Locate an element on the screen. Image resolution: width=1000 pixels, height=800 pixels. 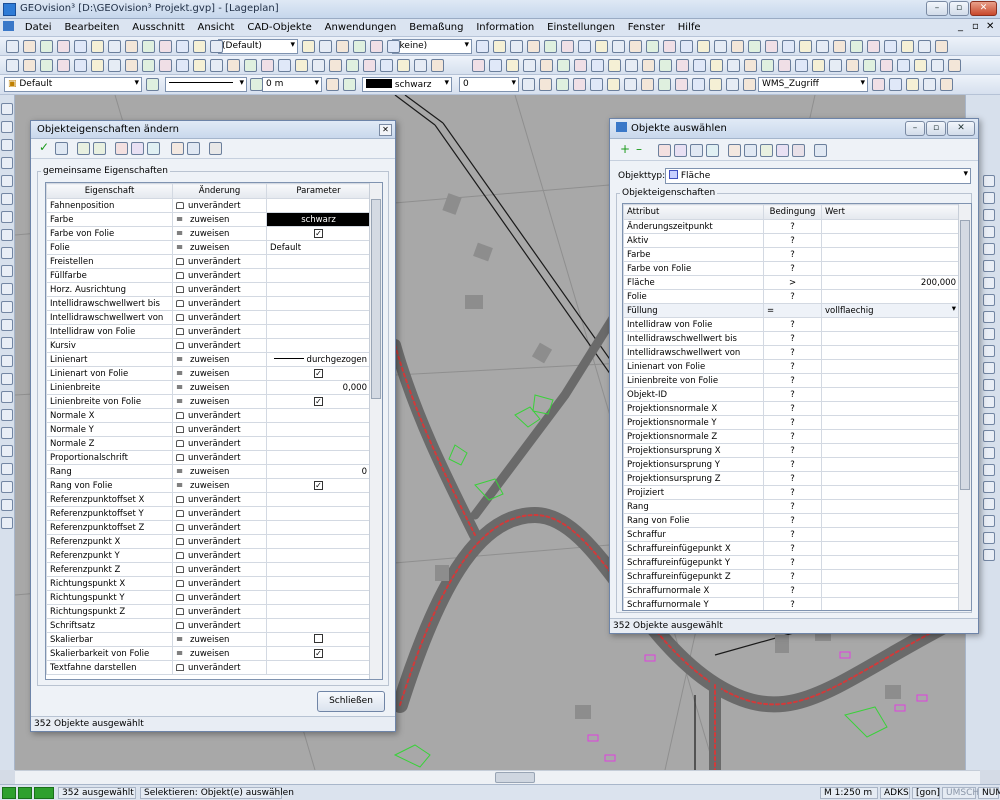
dialog-left-close-icon: ✕ is located at coordinates (385, 130).